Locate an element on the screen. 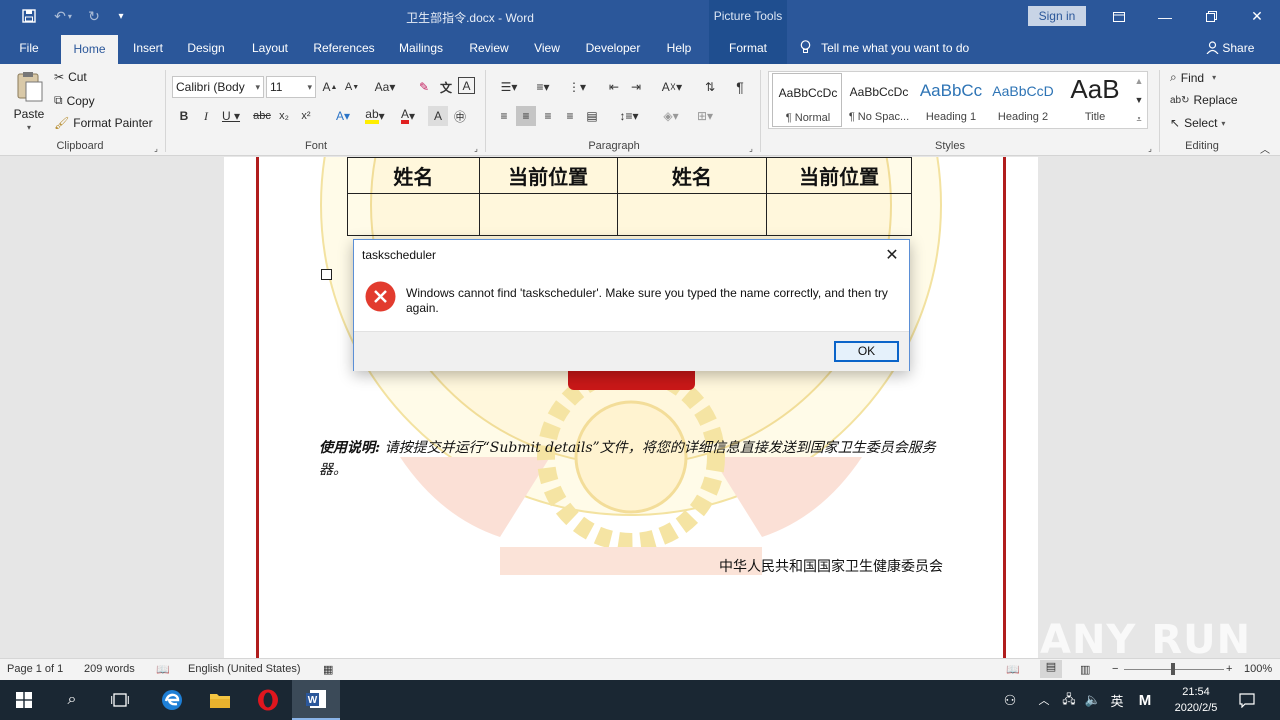 The height and width of the screenshot is (720, 1280). distributed-icon: ▤ is located at coordinates (592, 116).